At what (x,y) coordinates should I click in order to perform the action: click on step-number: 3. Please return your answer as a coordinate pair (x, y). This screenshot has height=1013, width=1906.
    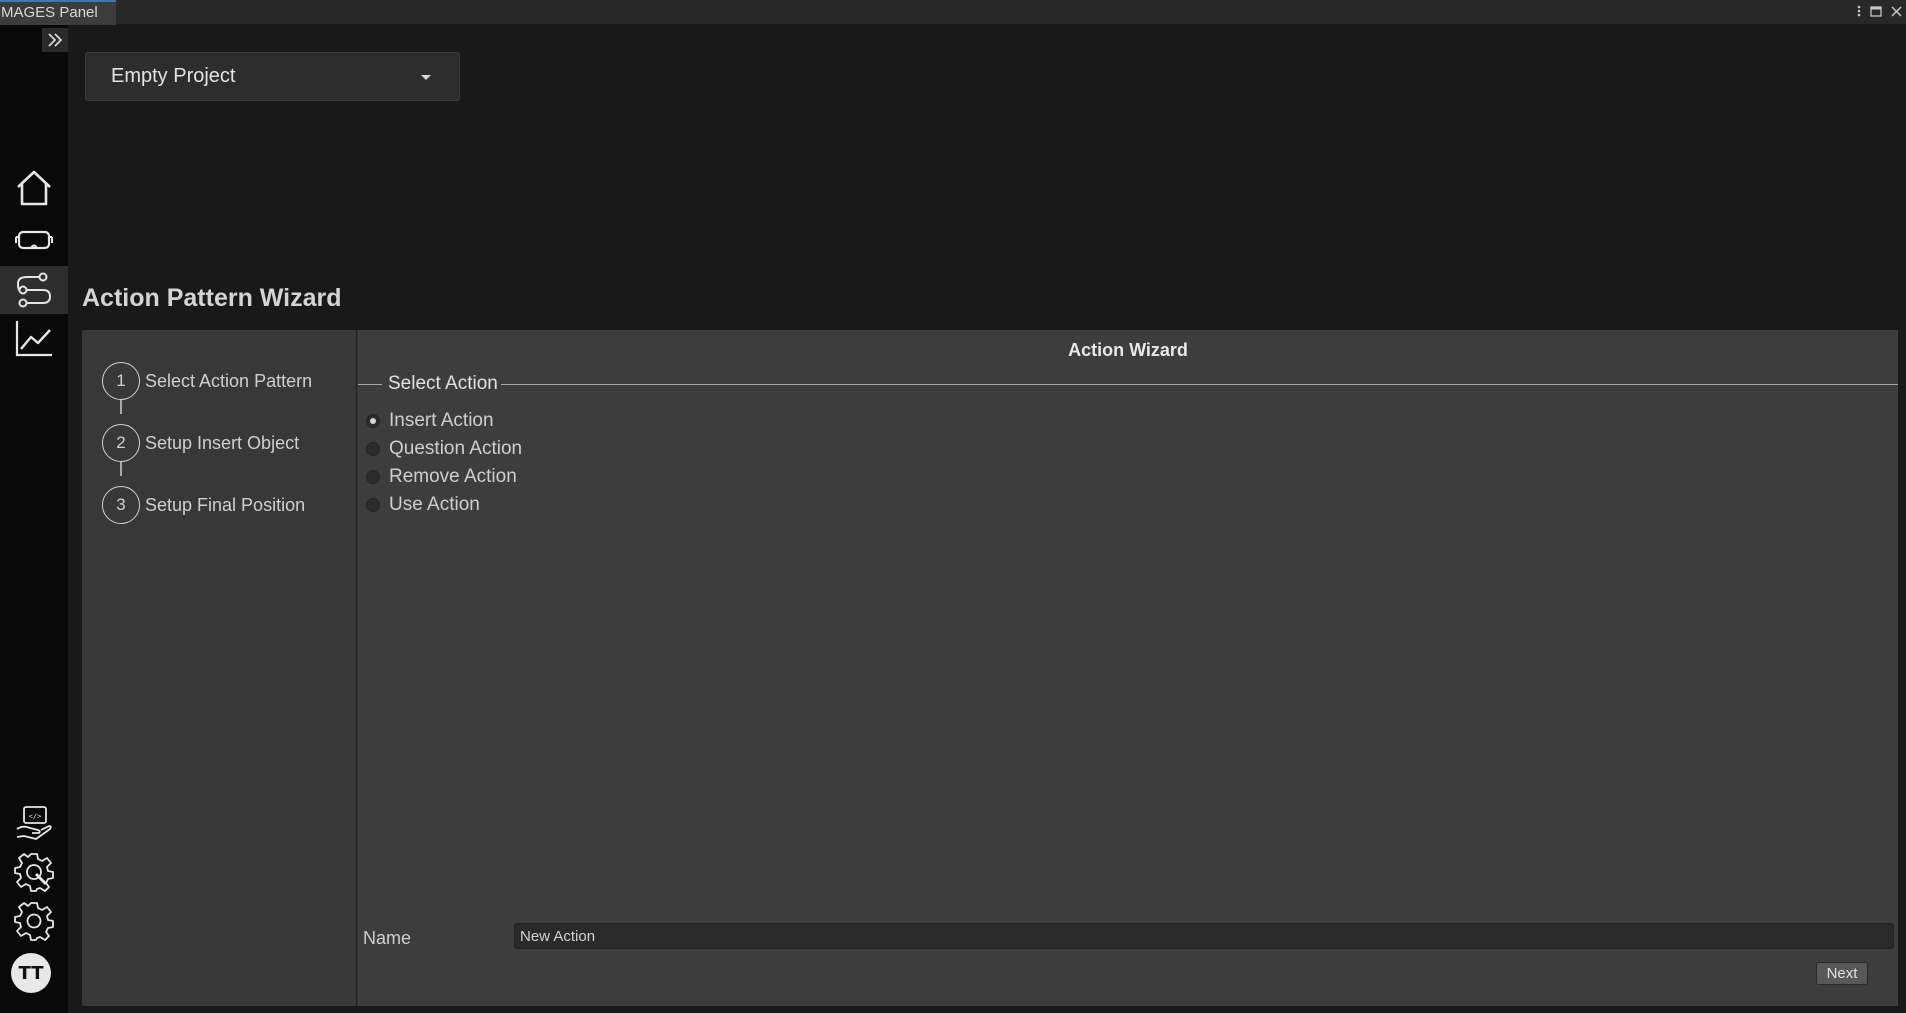
    Looking at the image, I should click on (121, 505).